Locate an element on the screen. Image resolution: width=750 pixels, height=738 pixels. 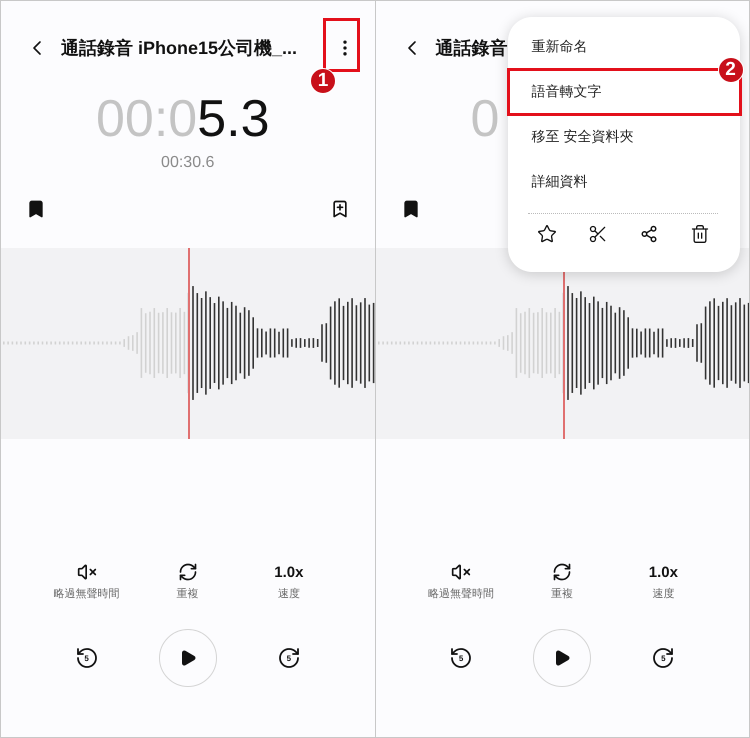
menu-item: 詳細資料 is located at coordinates (608, 181).